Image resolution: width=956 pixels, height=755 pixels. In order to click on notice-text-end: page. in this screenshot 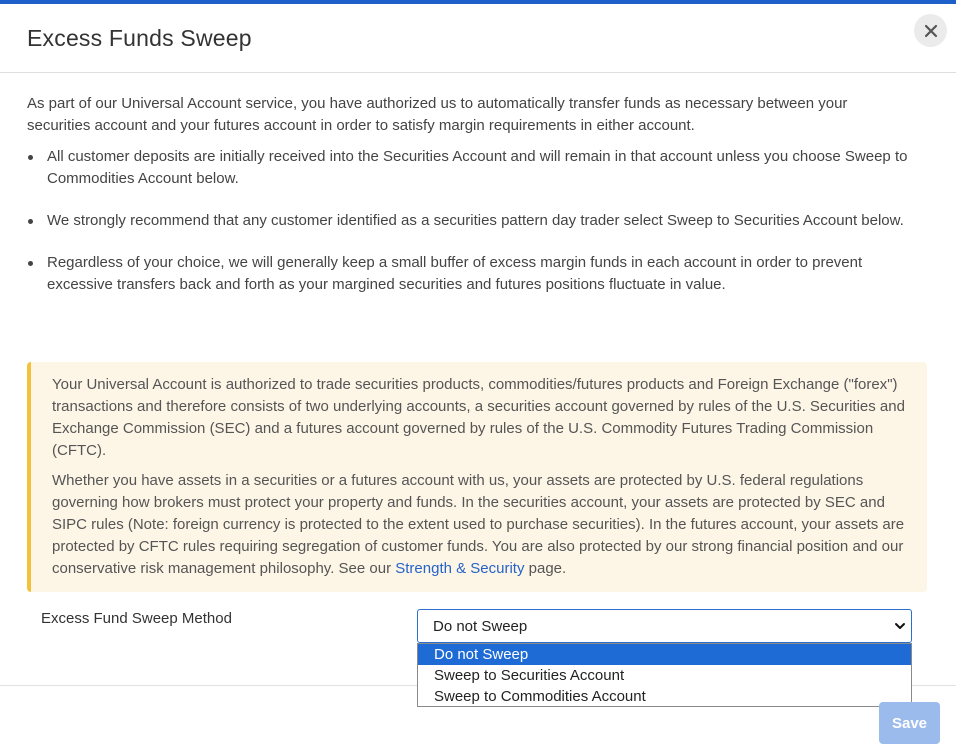, I will do `click(545, 568)`.